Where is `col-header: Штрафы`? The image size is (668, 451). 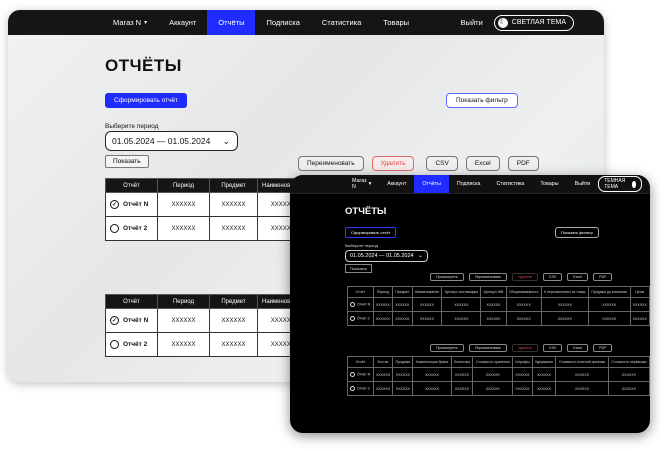 col-header: Штрафы is located at coordinates (522, 362).